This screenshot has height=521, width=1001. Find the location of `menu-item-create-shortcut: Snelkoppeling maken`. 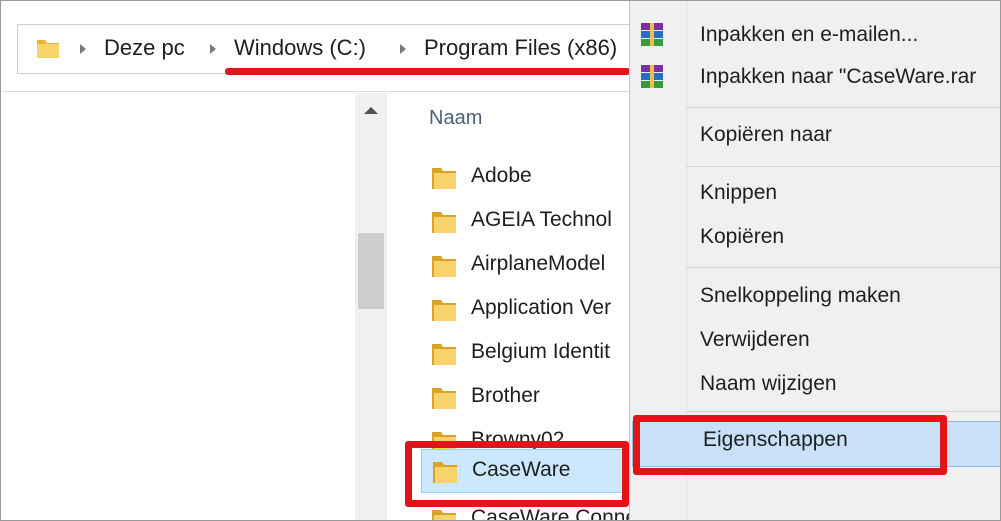

menu-item-create-shortcut: Snelkoppeling maken is located at coordinates (815, 298).